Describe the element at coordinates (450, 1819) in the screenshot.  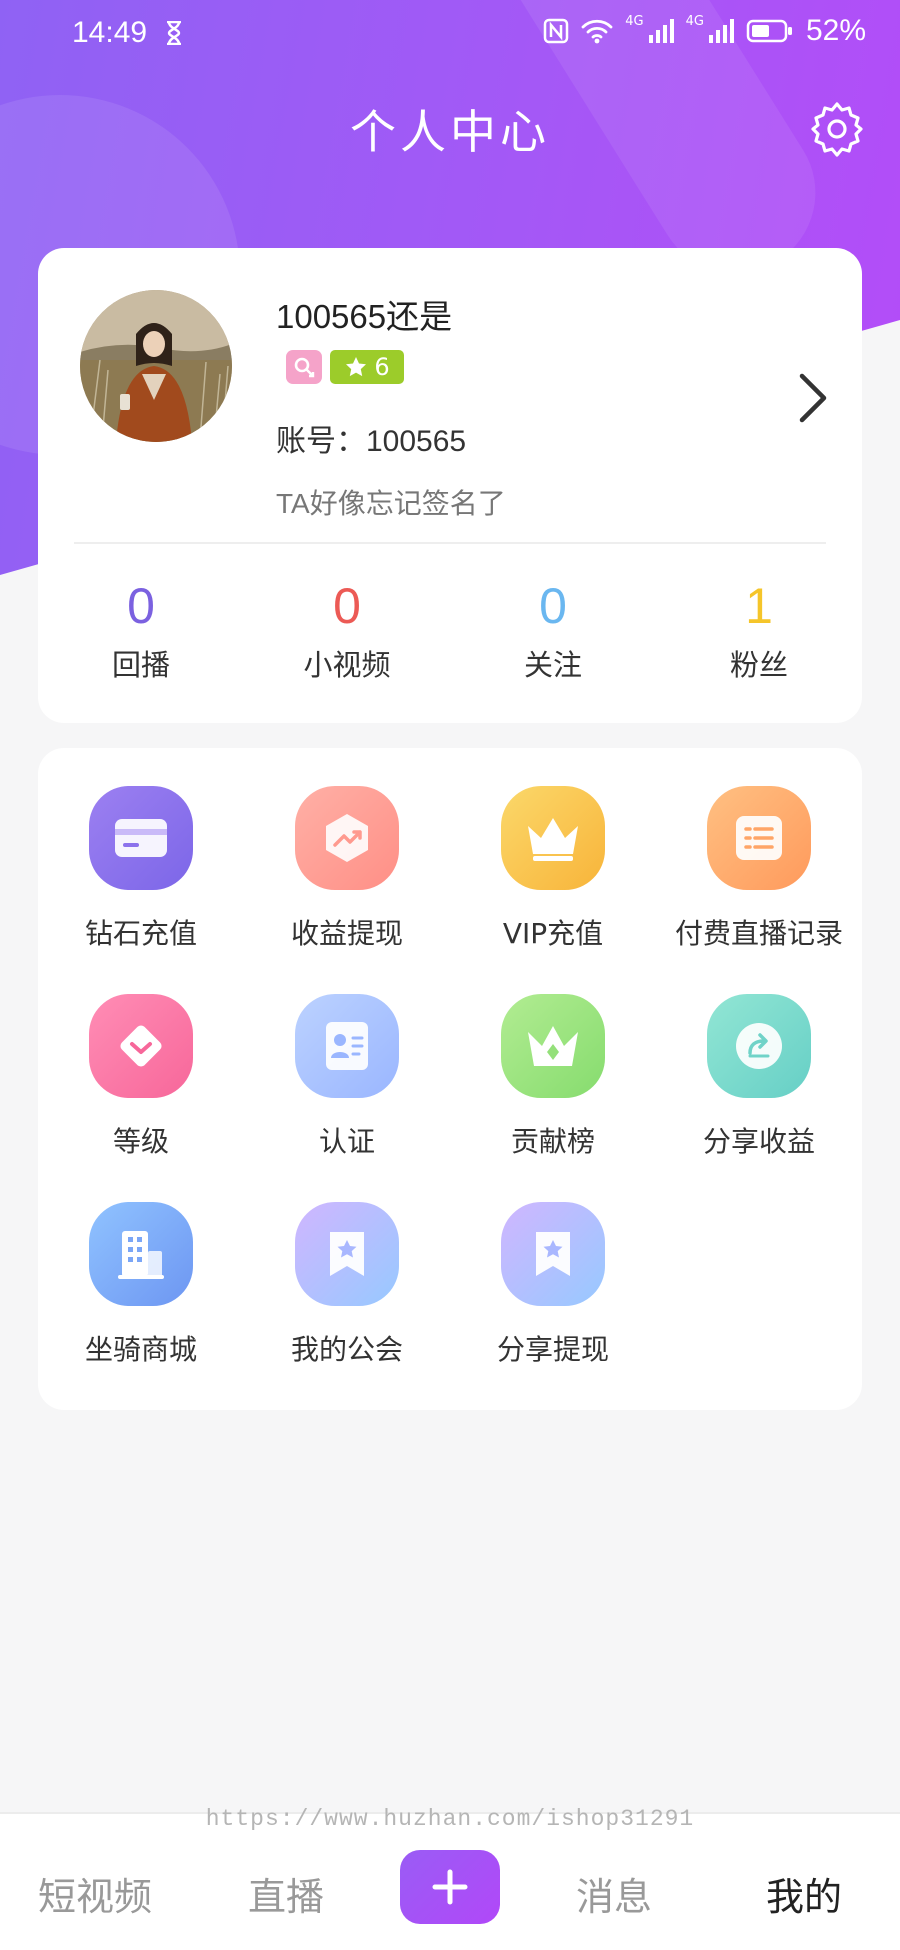
I see `watermark: https://www.huzhan.com/ishop31291` at that location.